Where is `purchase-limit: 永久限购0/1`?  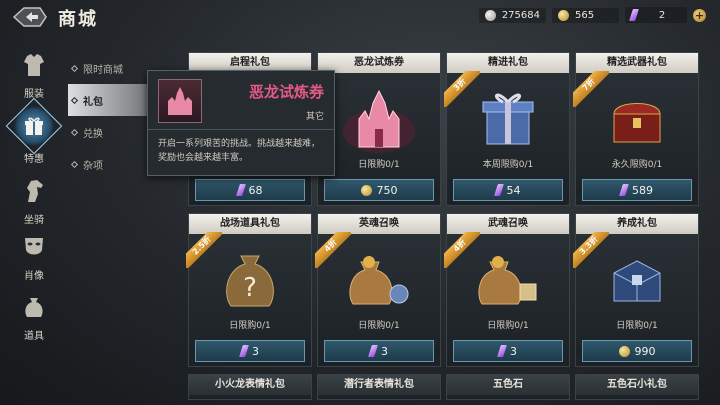
purchase-limit: 永久限购0/1 is located at coordinates (637, 165).